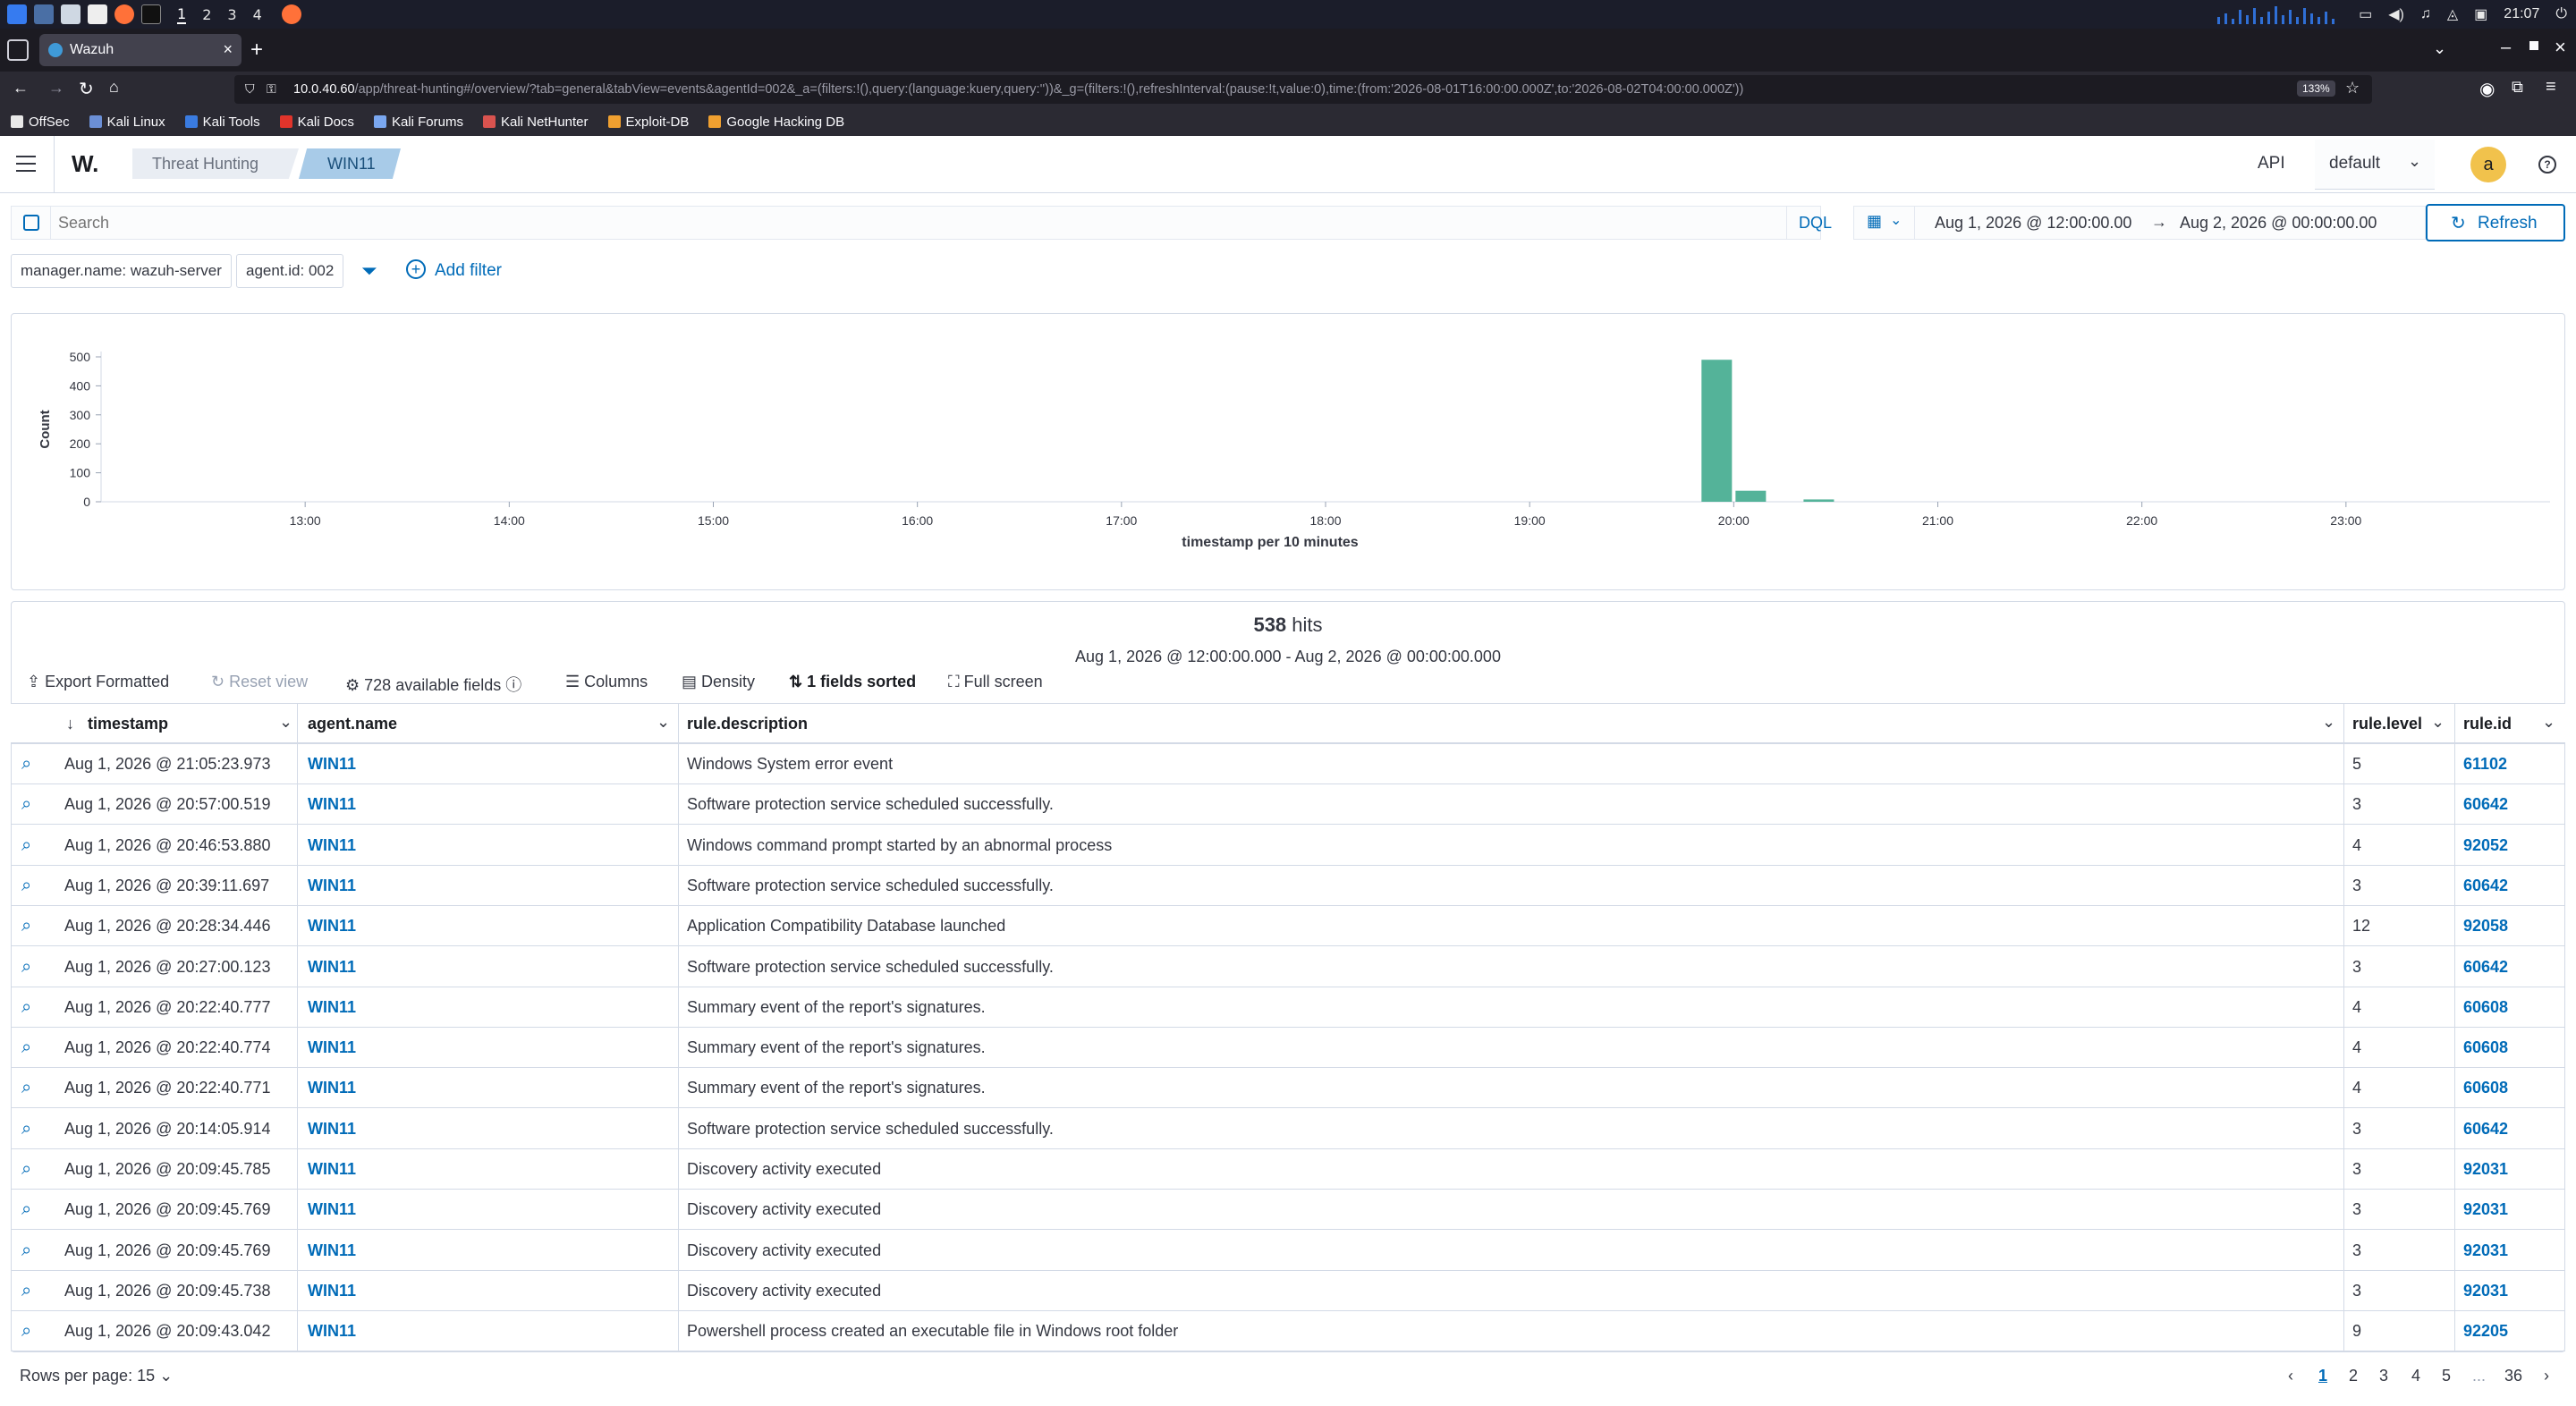  What do you see at coordinates (2513, 1376) in the screenshot?
I see `page-36: 36` at bounding box center [2513, 1376].